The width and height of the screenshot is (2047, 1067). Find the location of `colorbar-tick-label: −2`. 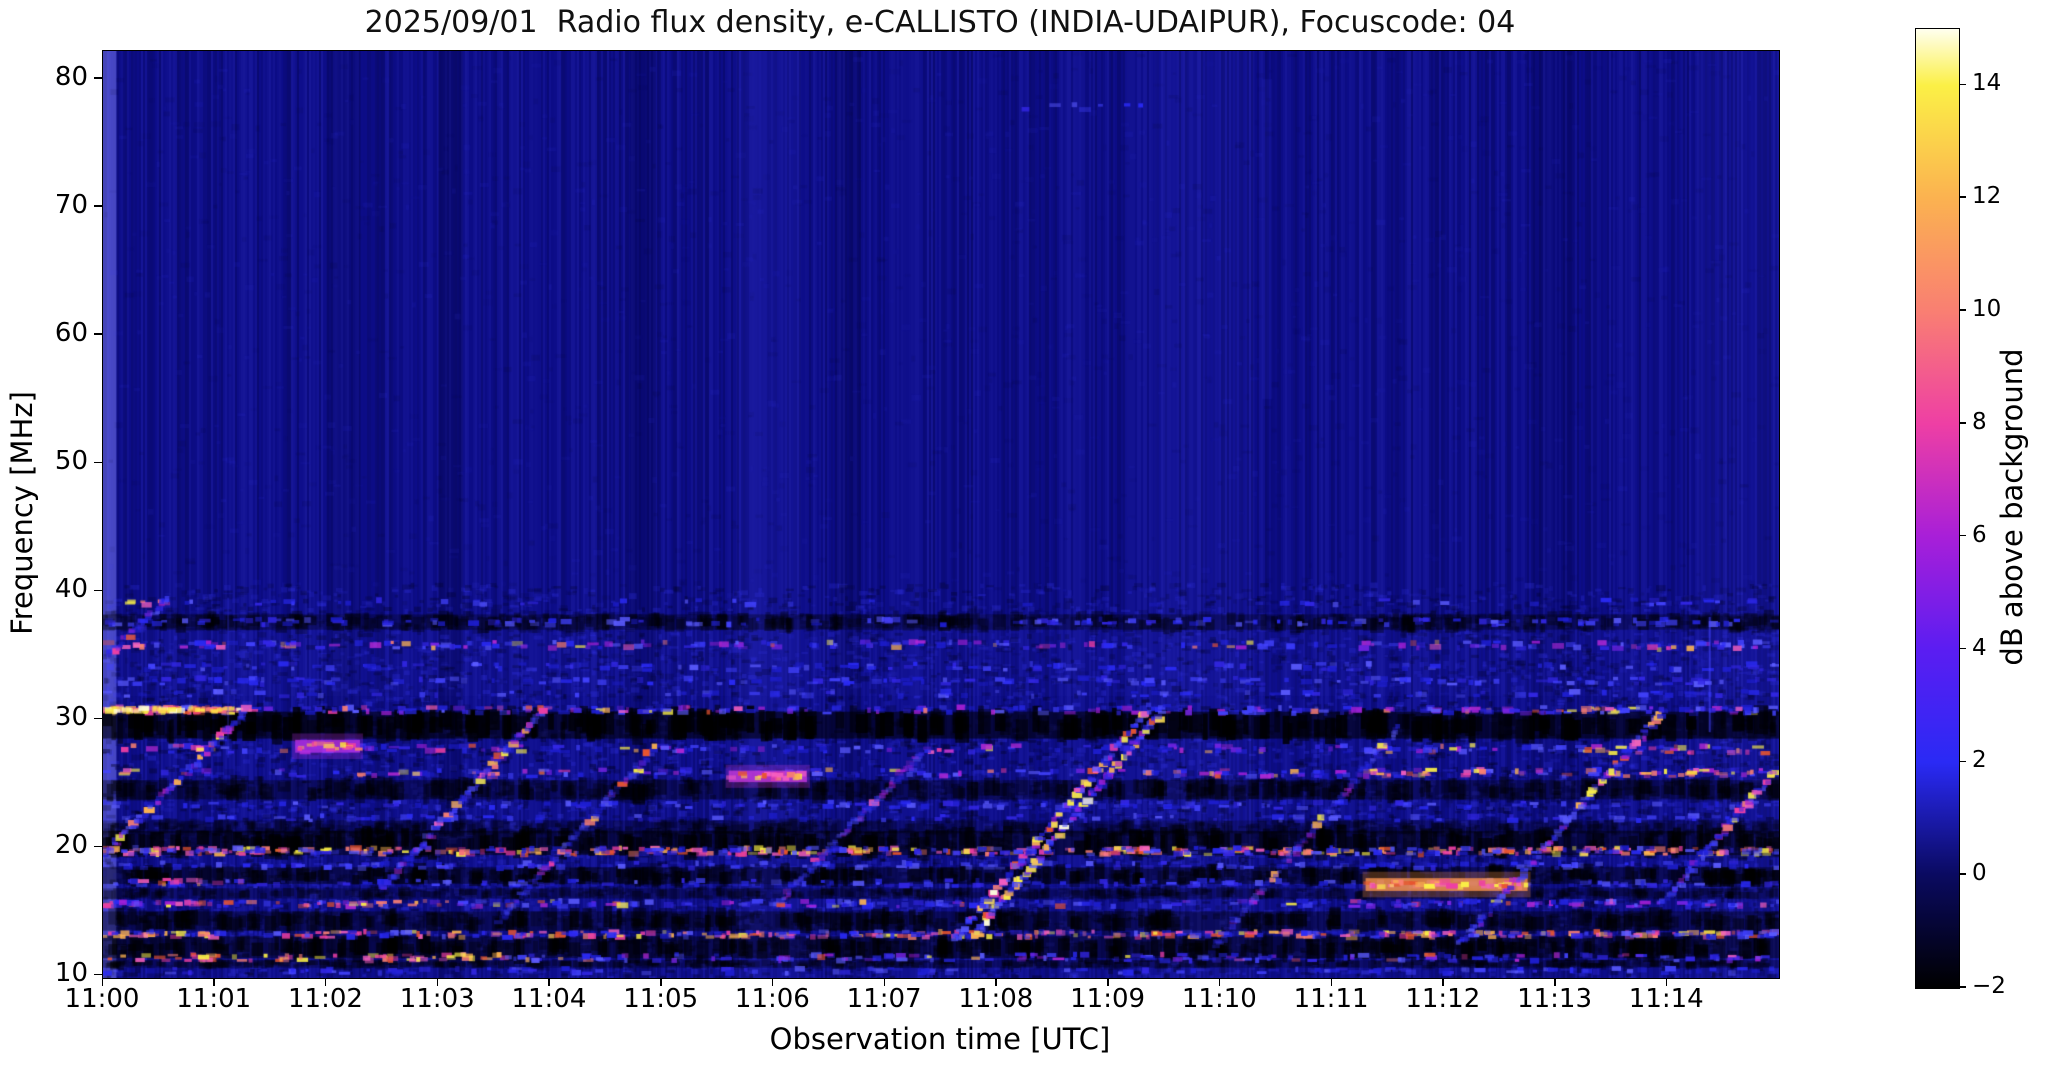

colorbar-tick-label: −2 is located at coordinates (1989, 986).